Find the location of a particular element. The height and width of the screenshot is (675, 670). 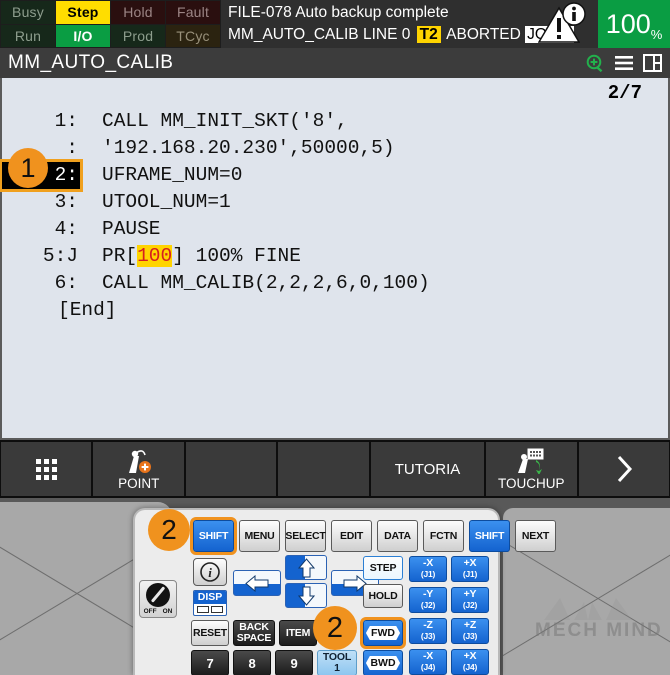

key-info: i is located at coordinates (210, 572).